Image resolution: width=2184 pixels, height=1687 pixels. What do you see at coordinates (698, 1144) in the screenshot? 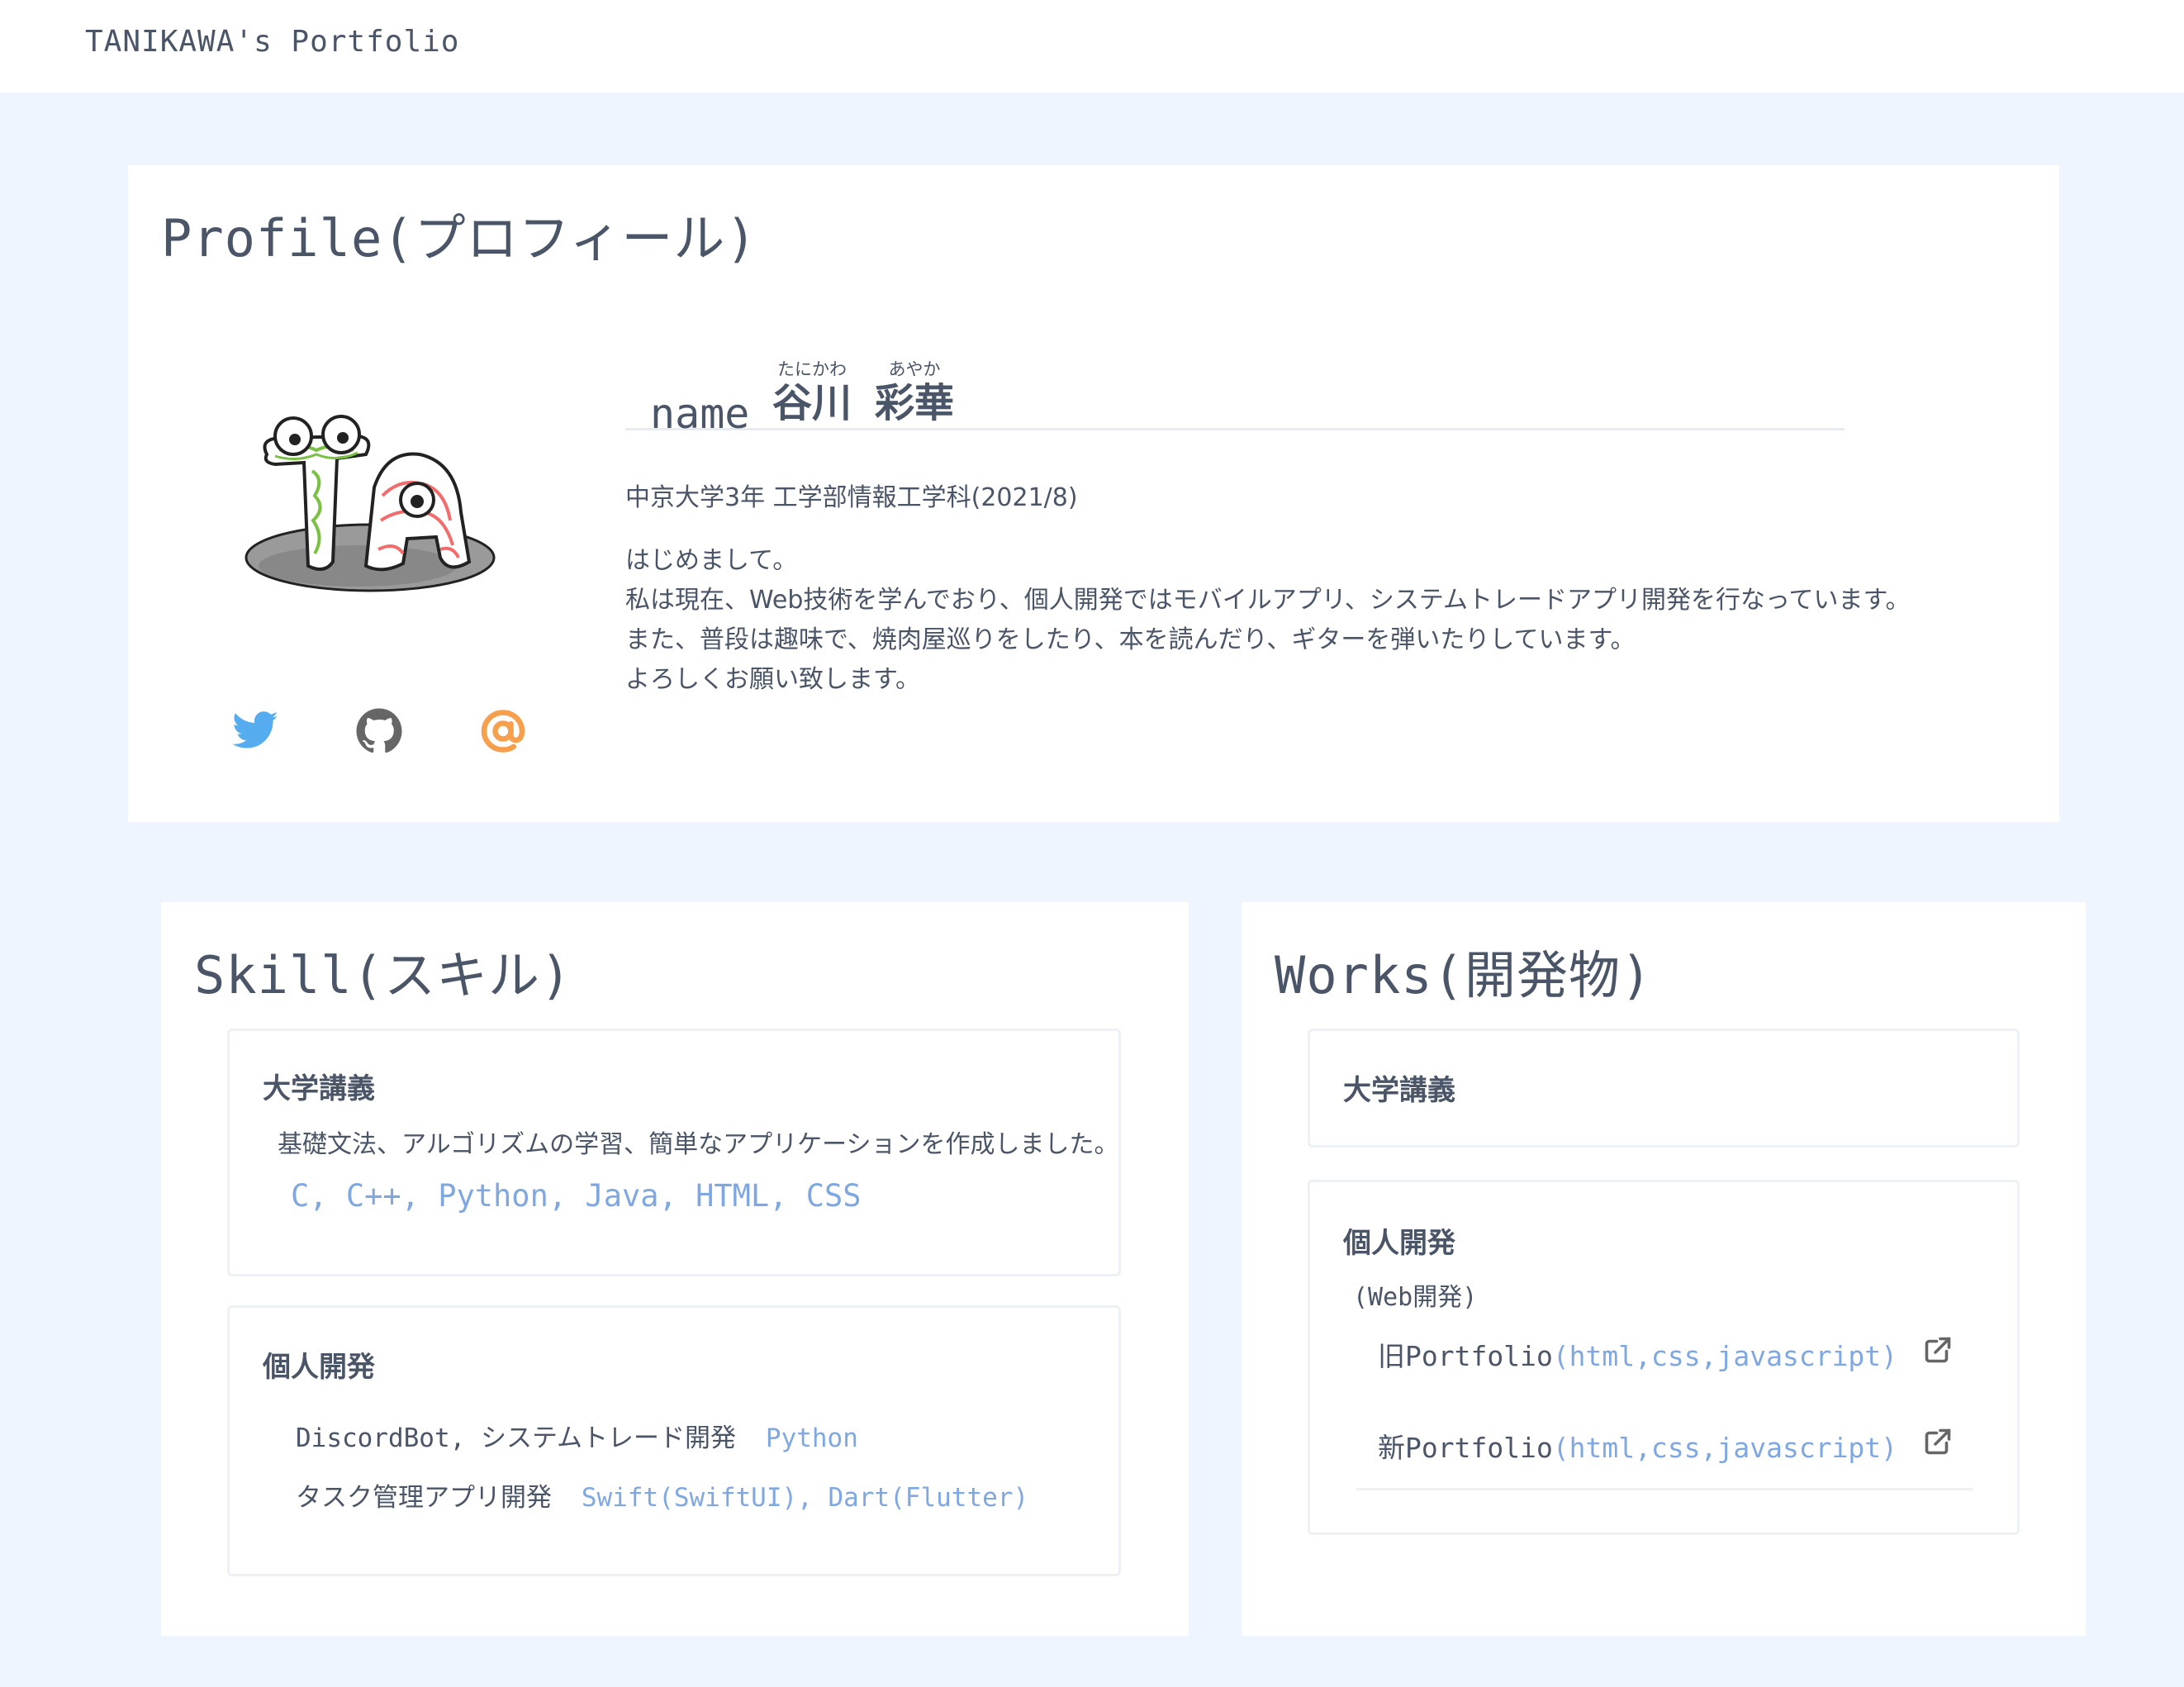
I see `skill-university-description: 基礎文法、アルゴリズムの学習、簡単なアプリケーションを作成しました。` at bounding box center [698, 1144].